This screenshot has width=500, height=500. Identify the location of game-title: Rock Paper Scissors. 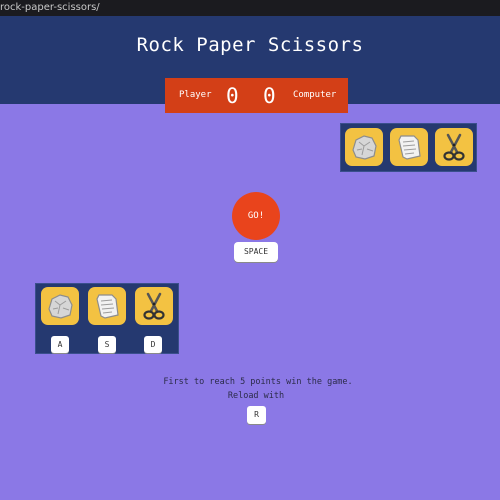
(250, 45).